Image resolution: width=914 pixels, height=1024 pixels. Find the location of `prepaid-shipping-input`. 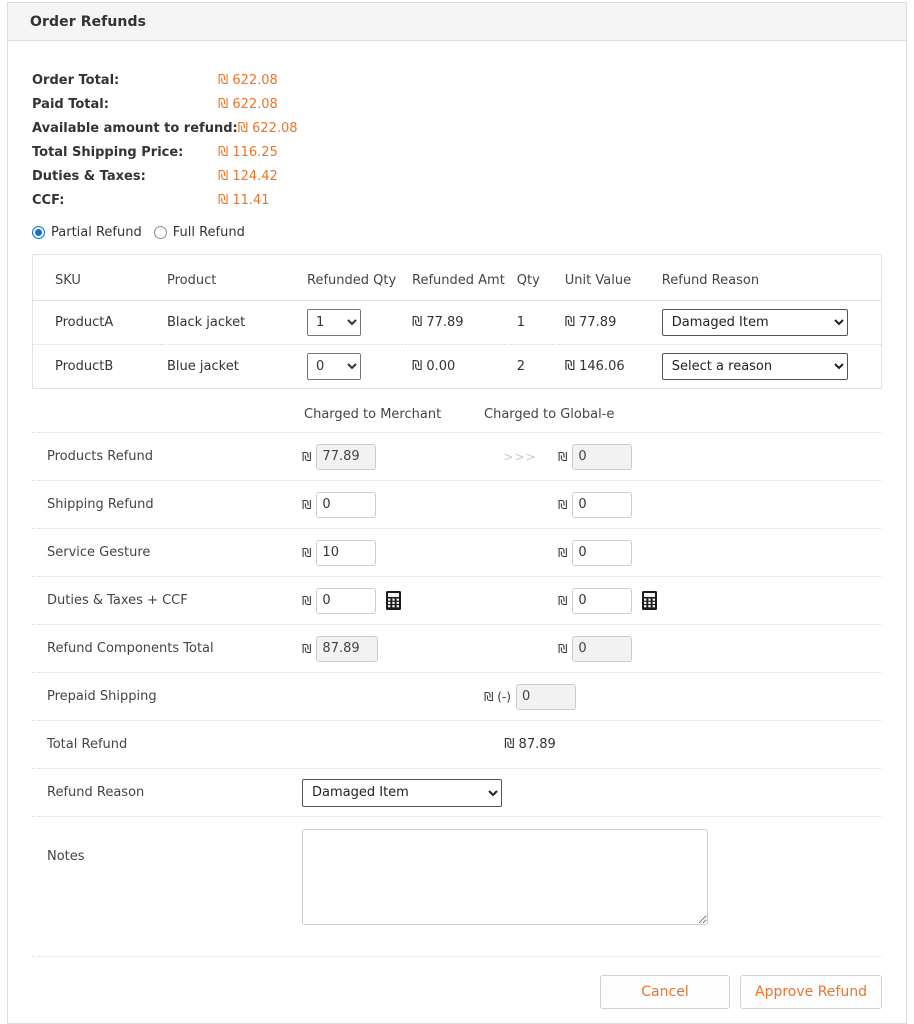

prepaid-shipping-input is located at coordinates (545, 696).